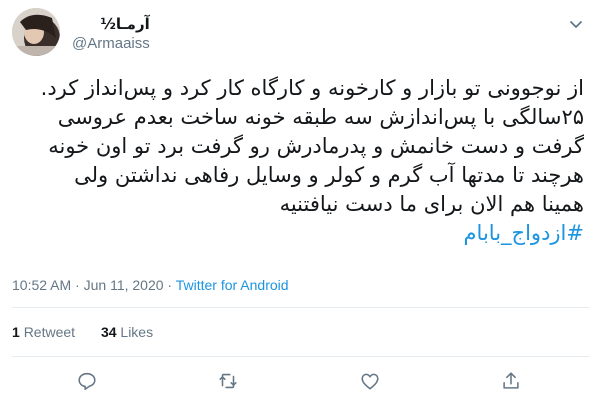  What do you see at coordinates (431, 204) in the screenshot?
I see `tweet-text-line: همینا هم الان برای ما دست نیافتنیه` at bounding box center [431, 204].